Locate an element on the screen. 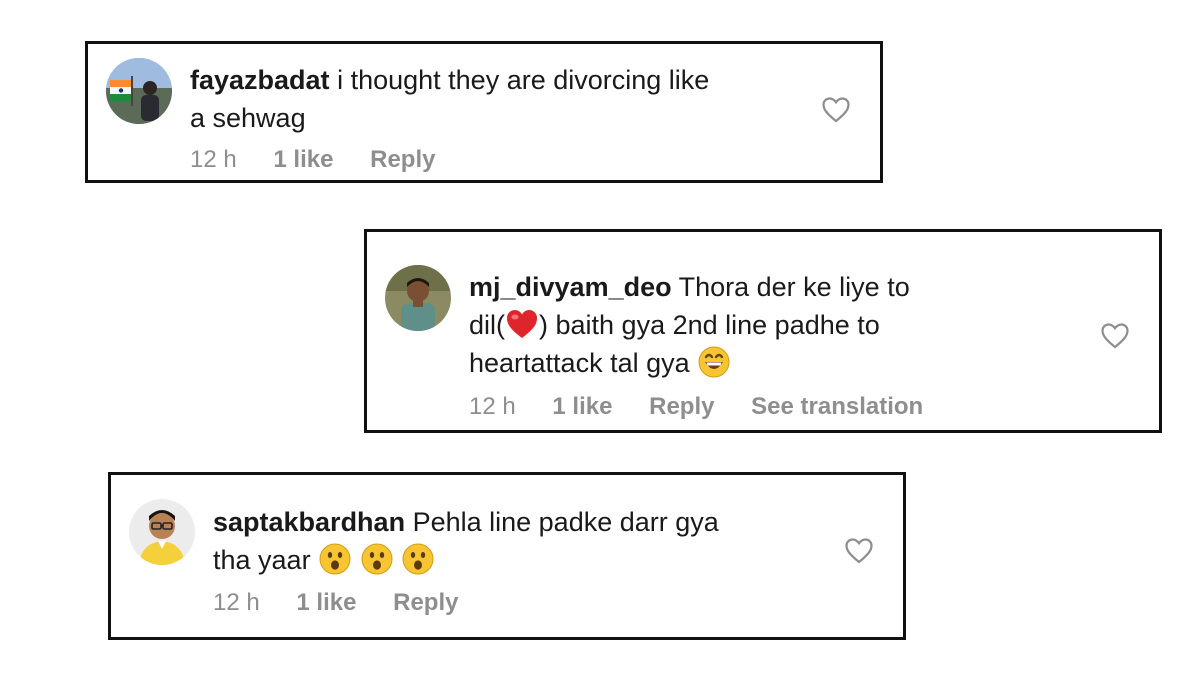 Image resolution: width=1200 pixels, height=675 pixels. grinning-emoji-icon is located at coordinates (714, 362).